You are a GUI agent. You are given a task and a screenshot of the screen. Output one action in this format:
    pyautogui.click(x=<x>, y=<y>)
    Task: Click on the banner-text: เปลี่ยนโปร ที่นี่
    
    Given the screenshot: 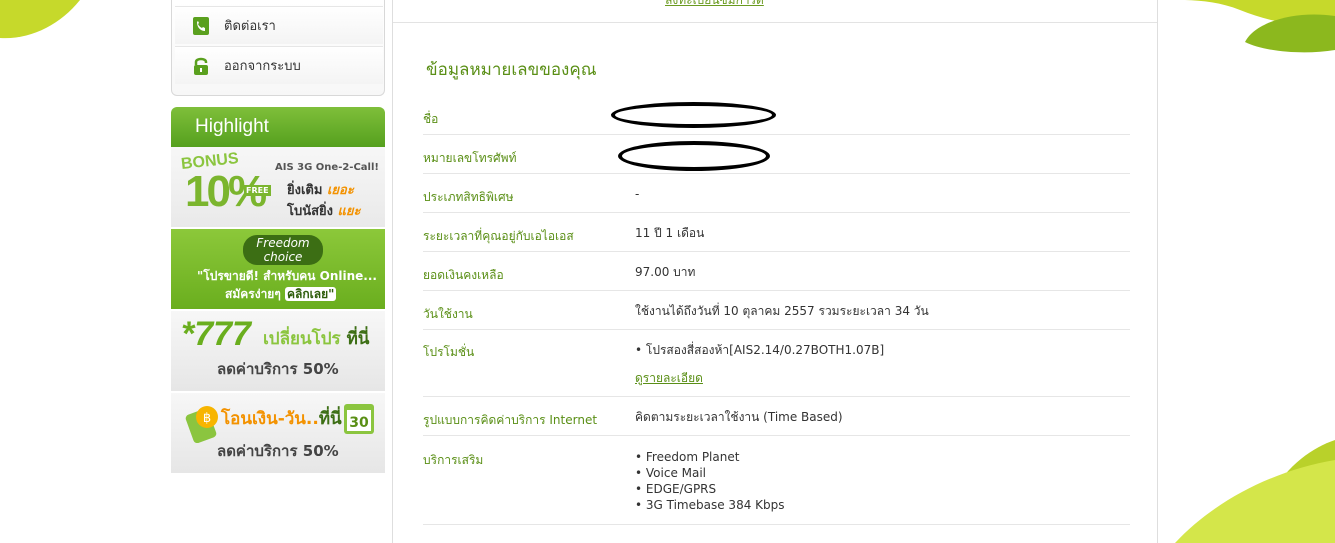 What is the action you would take?
    pyautogui.click(x=316, y=339)
    